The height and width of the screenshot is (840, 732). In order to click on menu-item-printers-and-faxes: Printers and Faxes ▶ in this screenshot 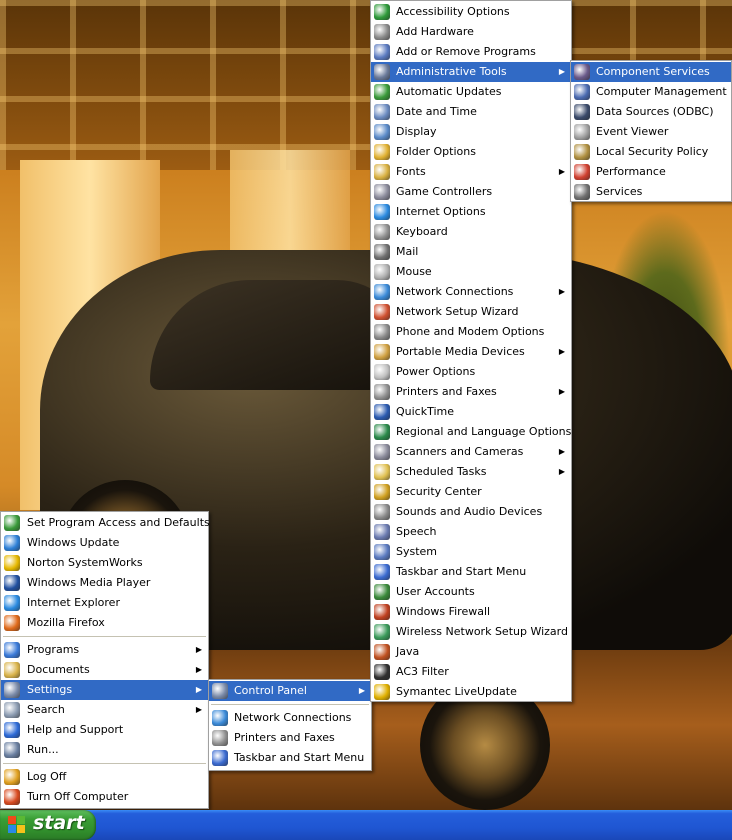, I will do `click(471, 392)`.